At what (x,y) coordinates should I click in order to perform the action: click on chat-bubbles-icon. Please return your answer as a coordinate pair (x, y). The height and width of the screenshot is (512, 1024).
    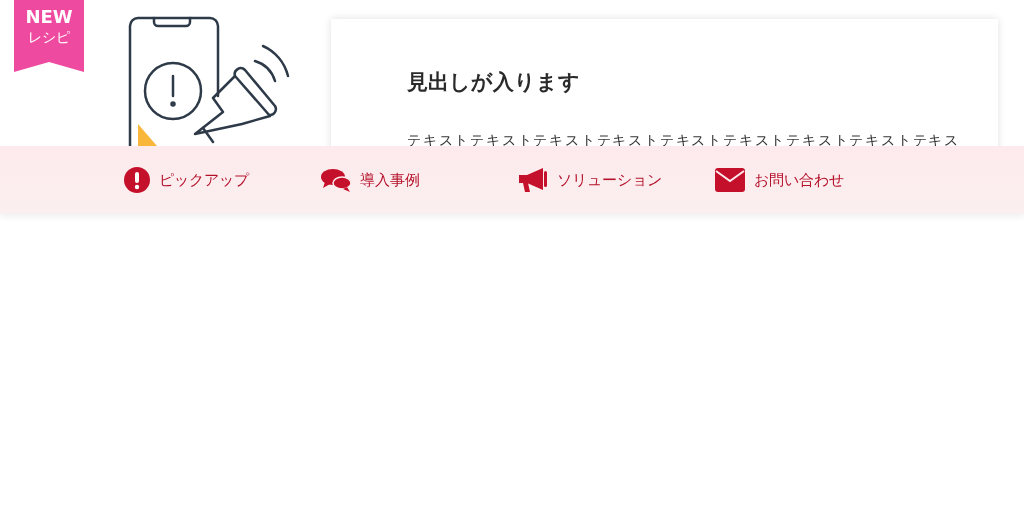
    Looking at the image, I should click on (336, 180).